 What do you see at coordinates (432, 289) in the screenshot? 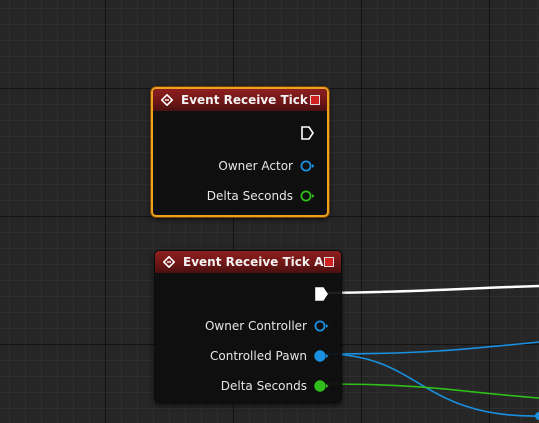
I see `exec-wire` at bounding box center [432, 289].